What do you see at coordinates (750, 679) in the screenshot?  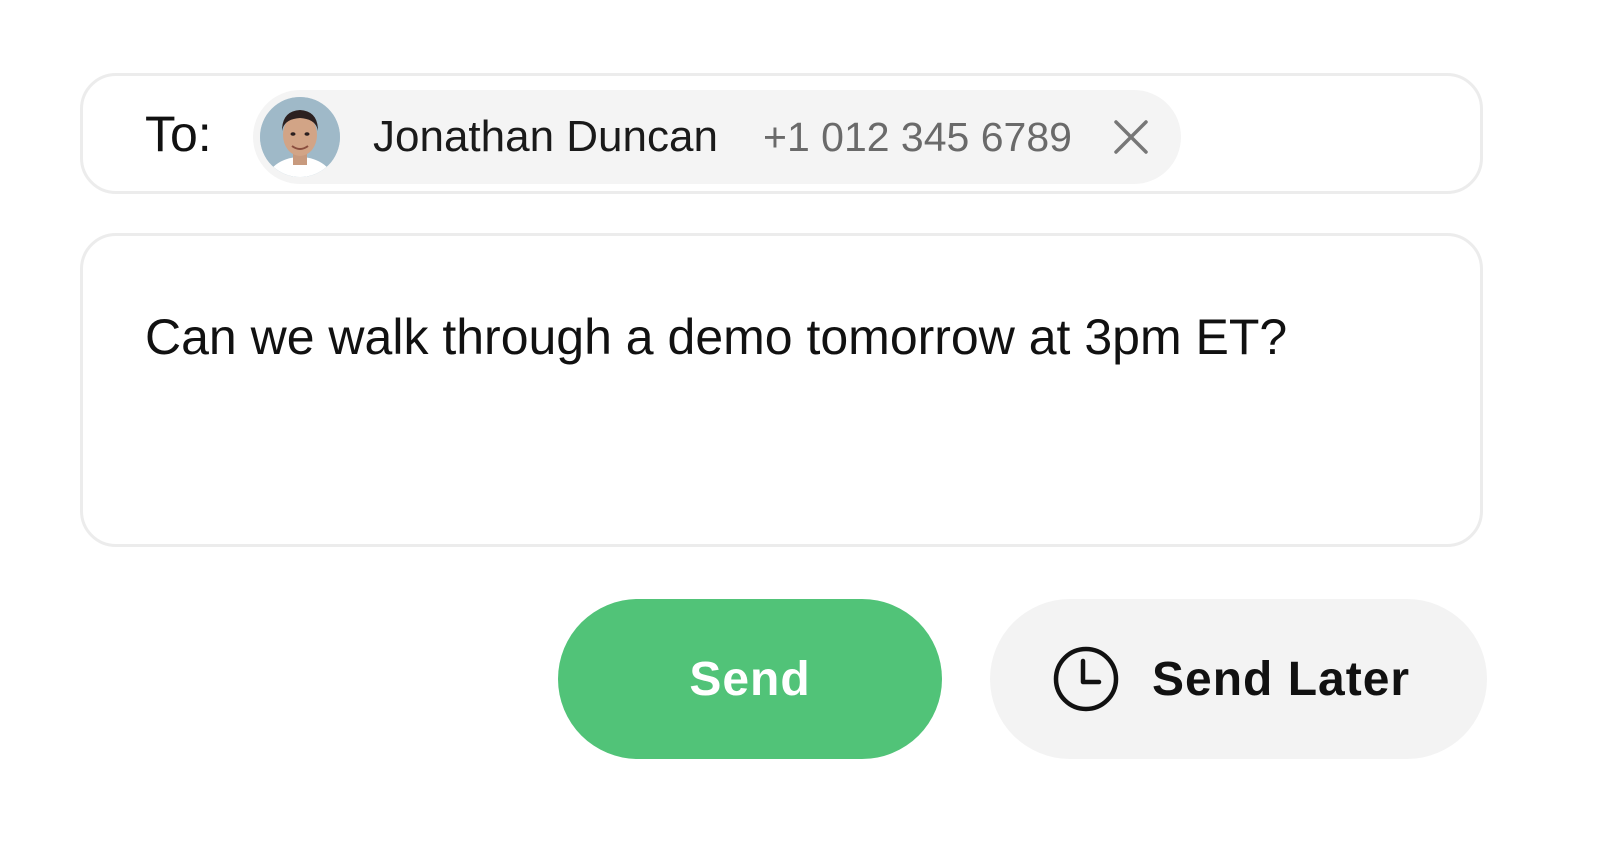 I see `send-button: Send` at bounding box center [750, 679].